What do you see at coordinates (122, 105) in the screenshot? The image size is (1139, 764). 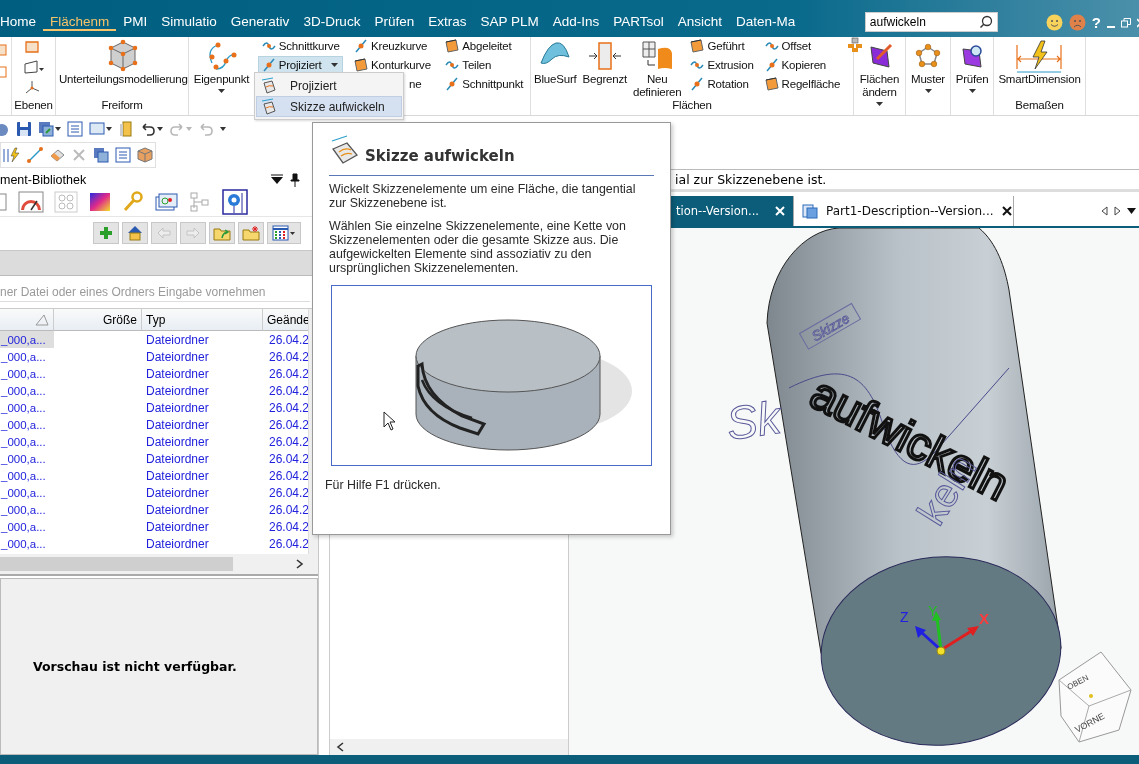 I see `group-label: Freiform` at bounding box center [122, 105].